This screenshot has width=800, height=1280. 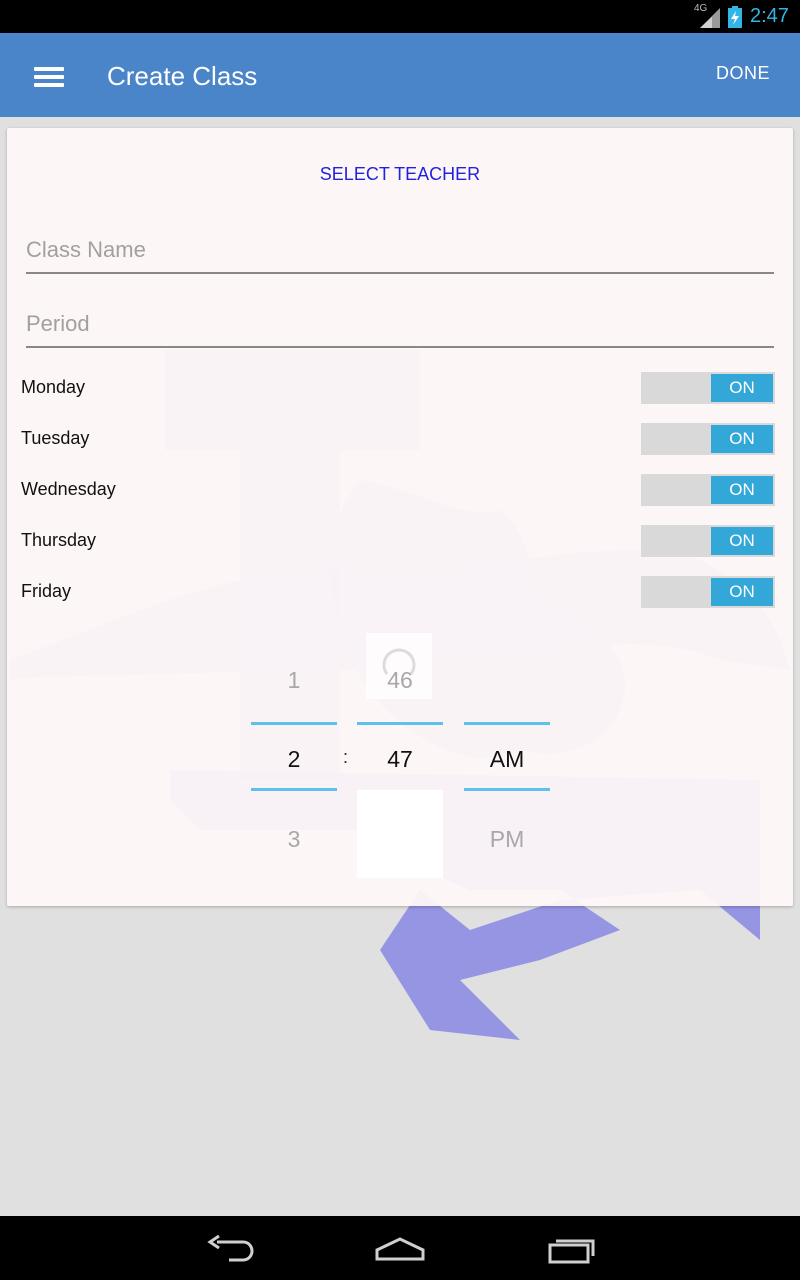 I want to click on day-label: Friday, so click(x=46, y=591).